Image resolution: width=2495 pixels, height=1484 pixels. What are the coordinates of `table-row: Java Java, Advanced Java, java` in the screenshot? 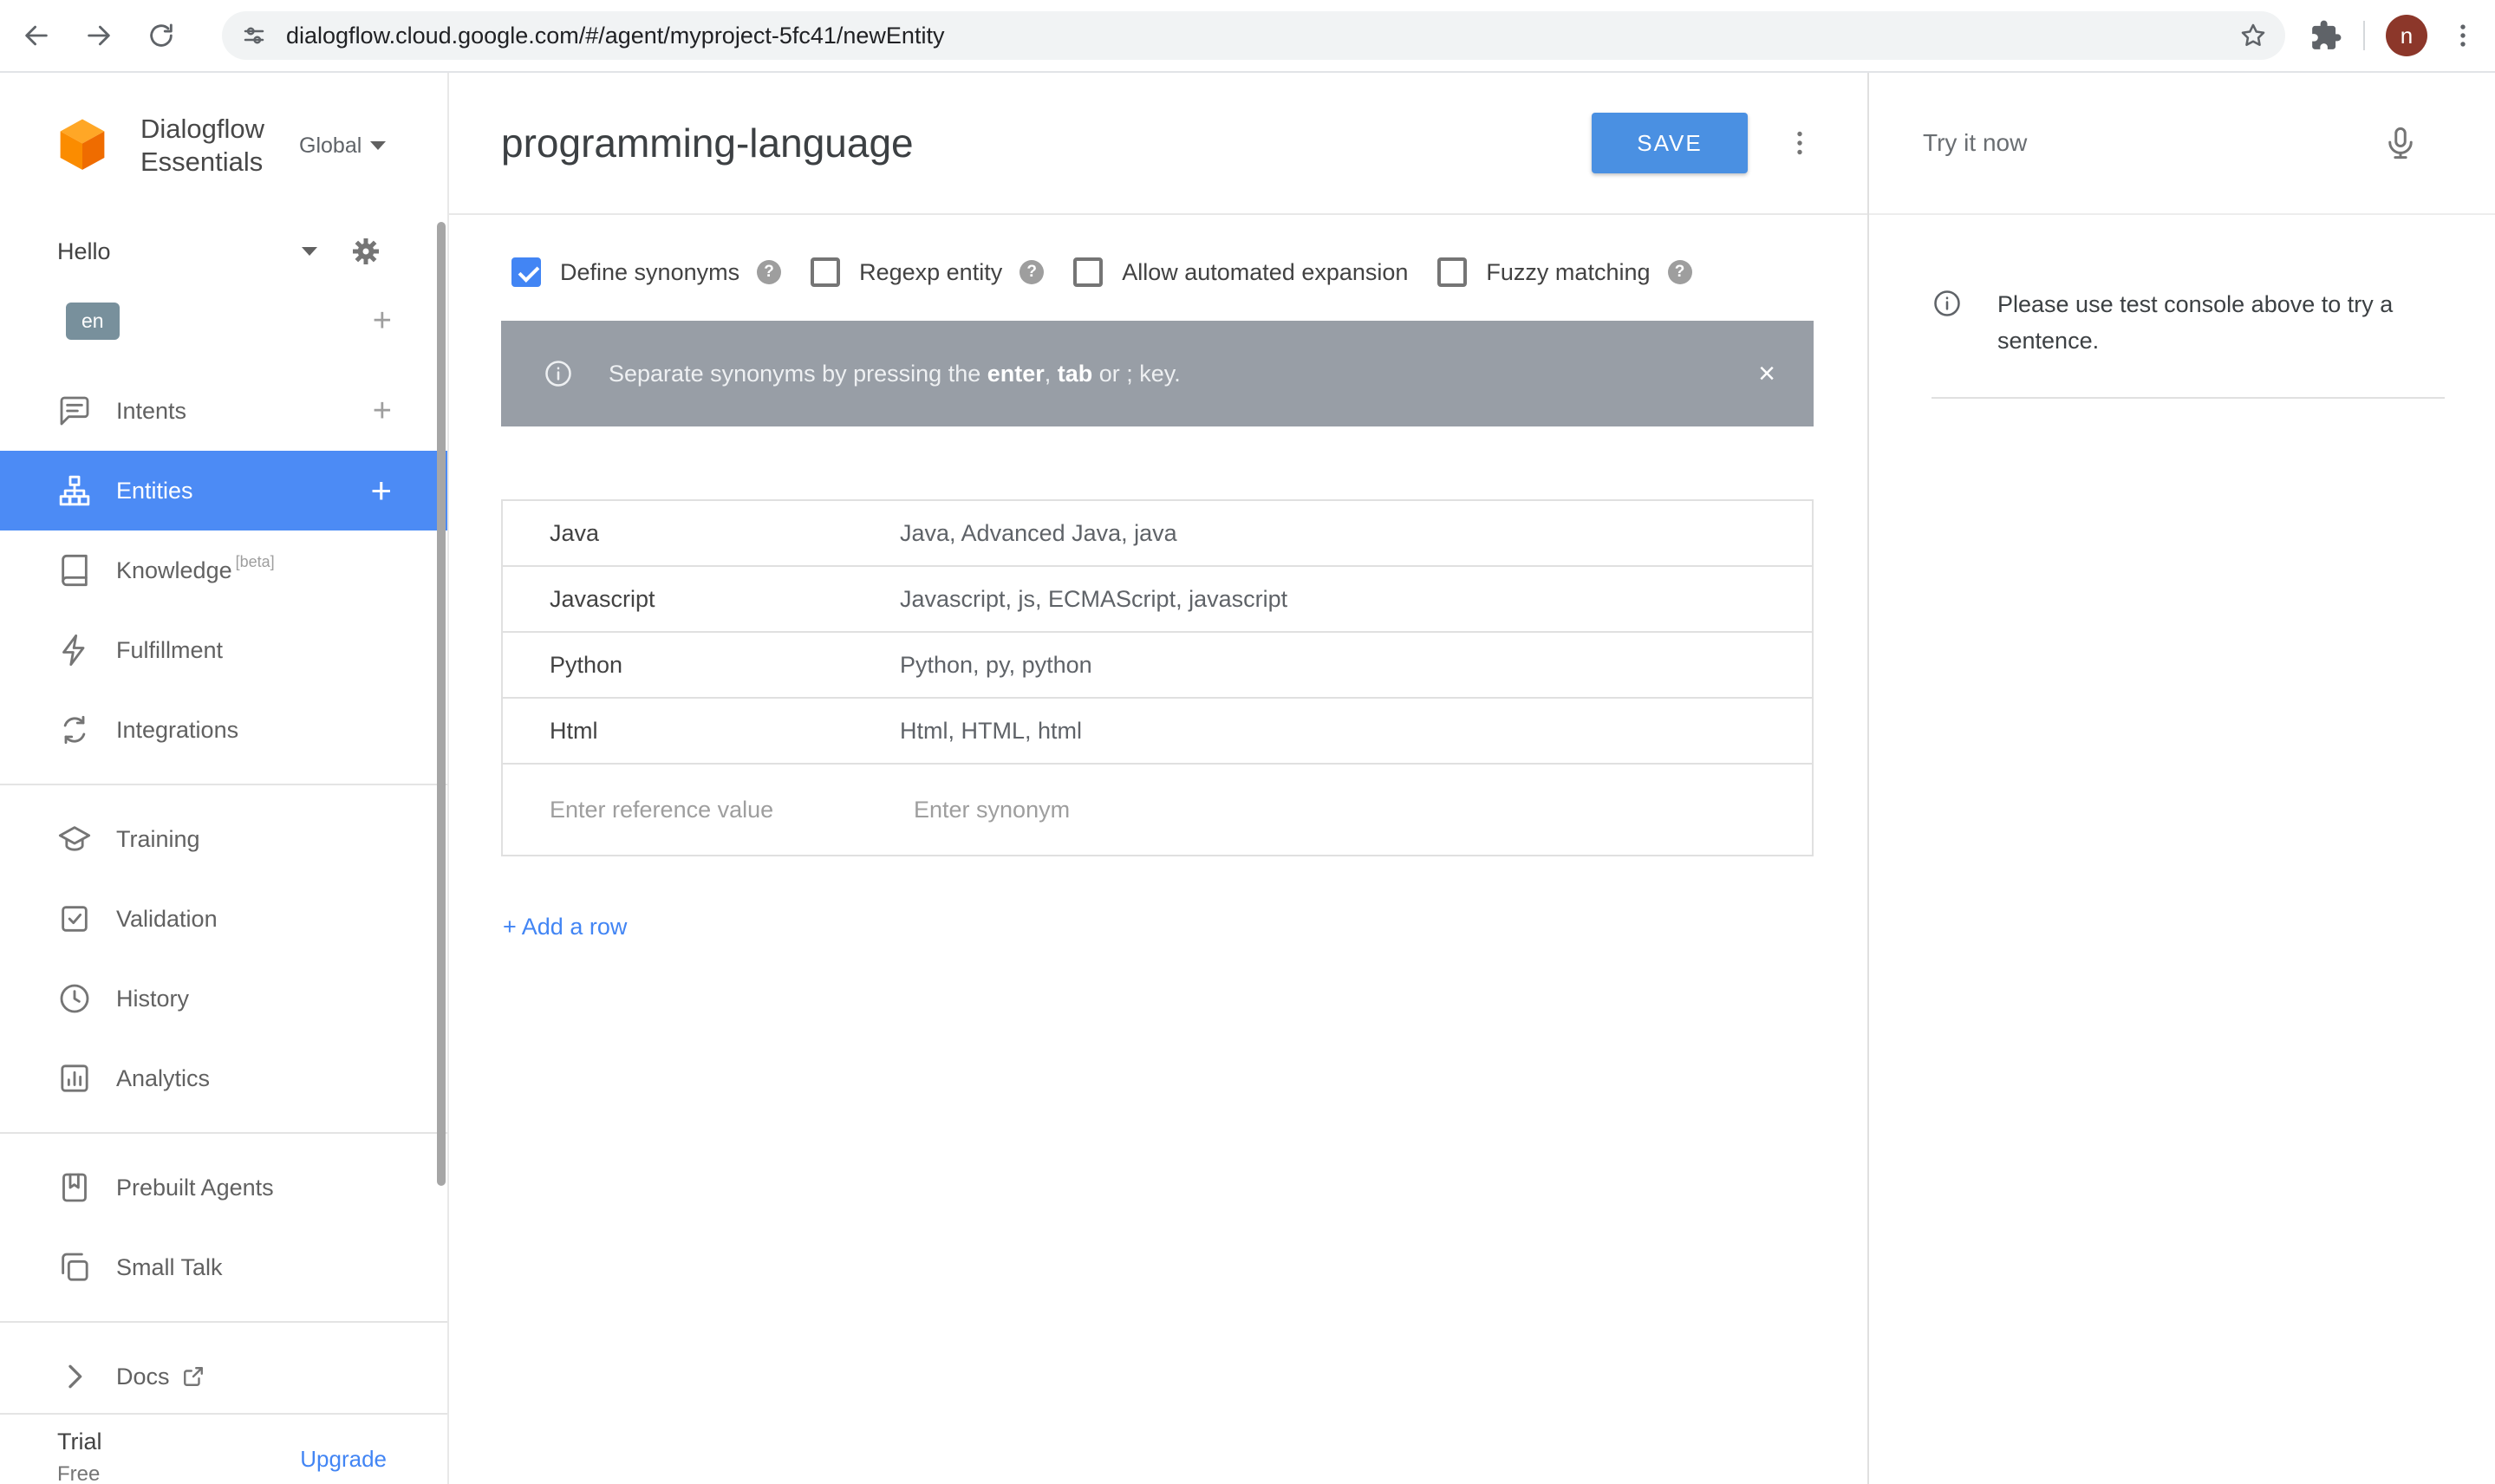 It's located at (1157, 534).